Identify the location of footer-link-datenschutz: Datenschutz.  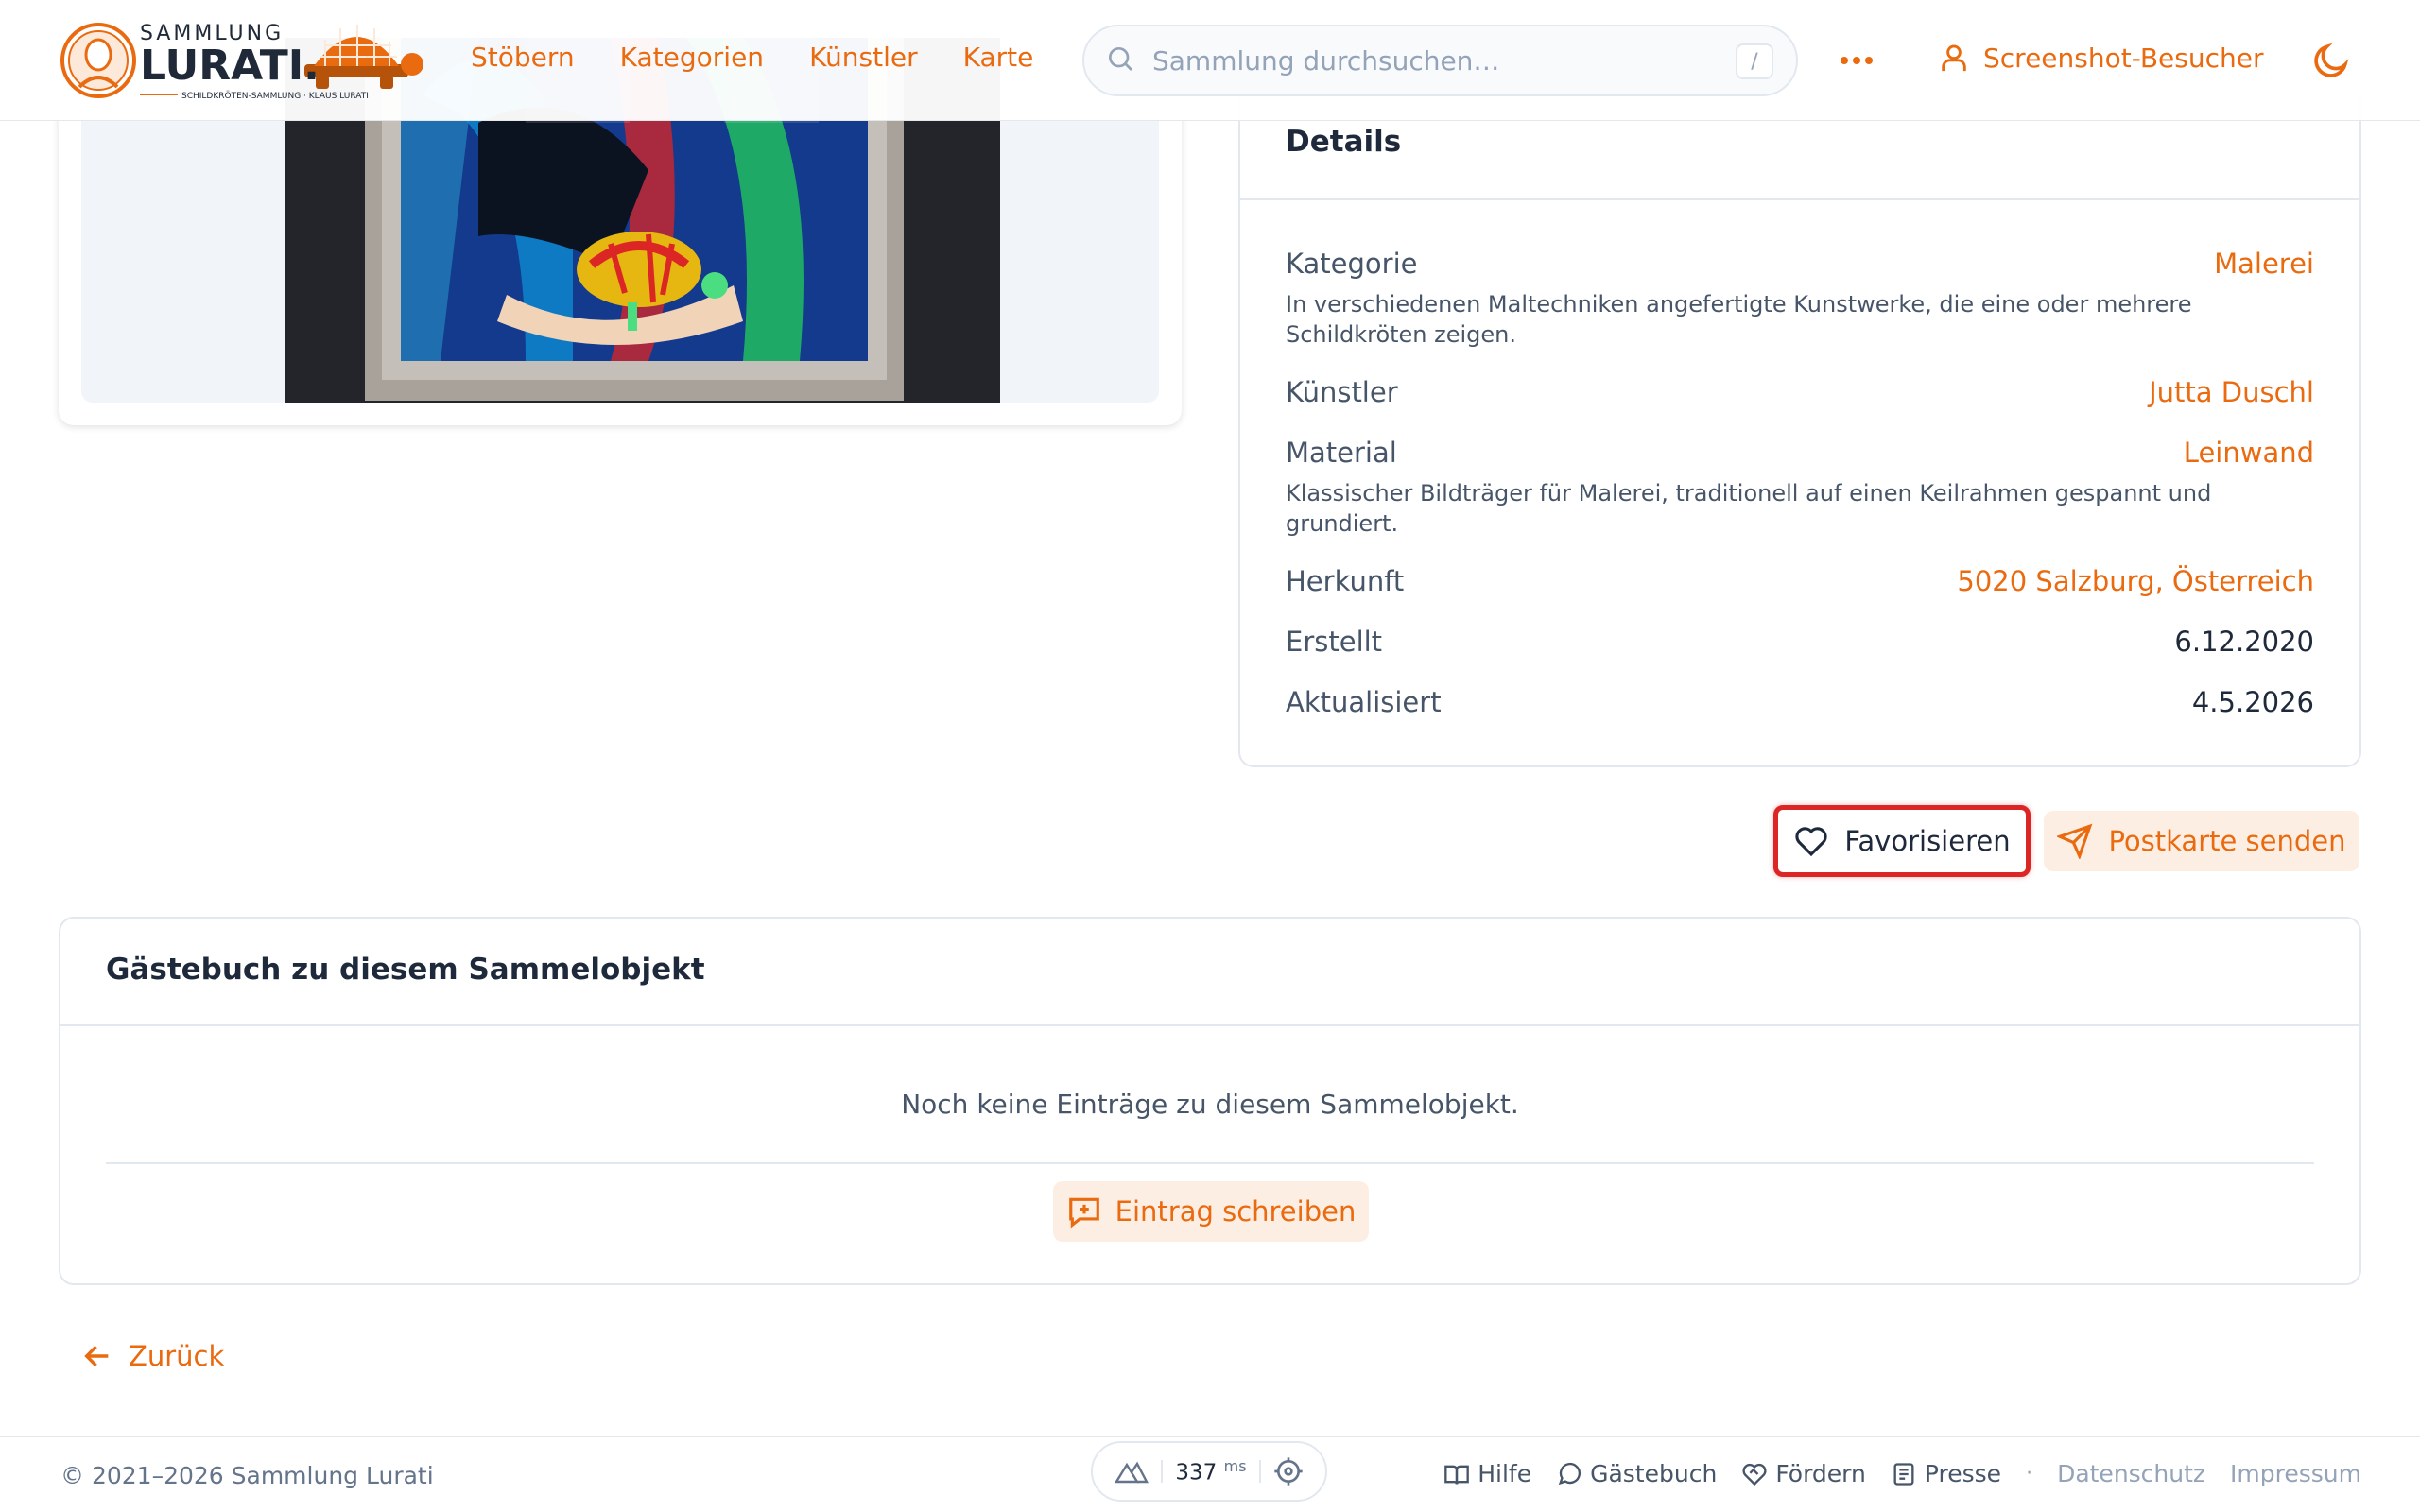
(2131, 1473).